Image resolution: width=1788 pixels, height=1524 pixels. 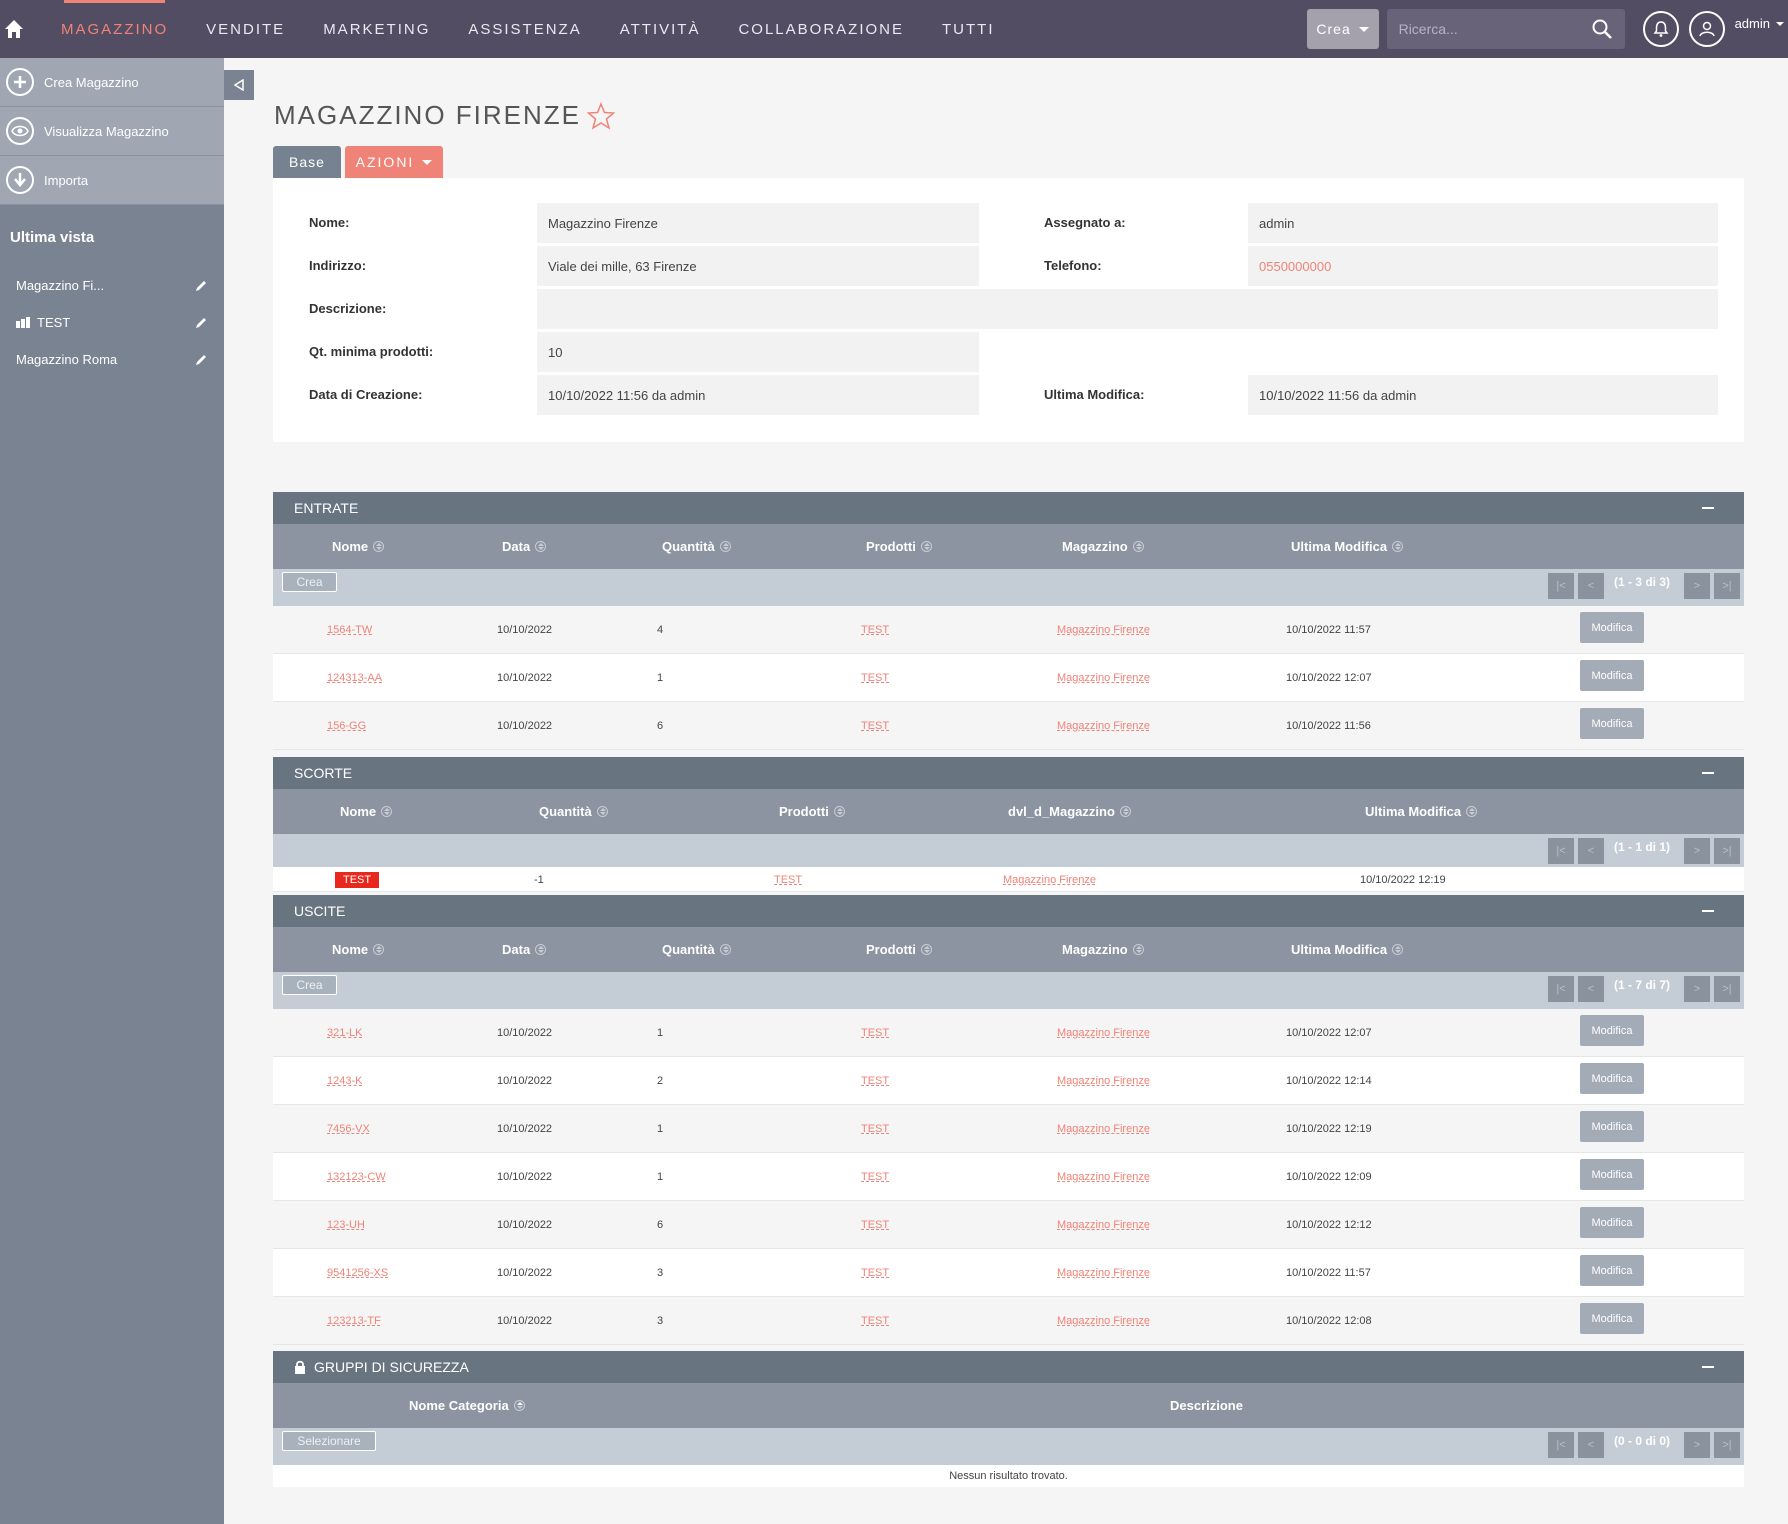 What do you see at coordinates (1008, 1367) in the screenshot?
I see `subpanel-header: GRUPPI DI SICUREZZA` at bounding box center [1008, 1367].